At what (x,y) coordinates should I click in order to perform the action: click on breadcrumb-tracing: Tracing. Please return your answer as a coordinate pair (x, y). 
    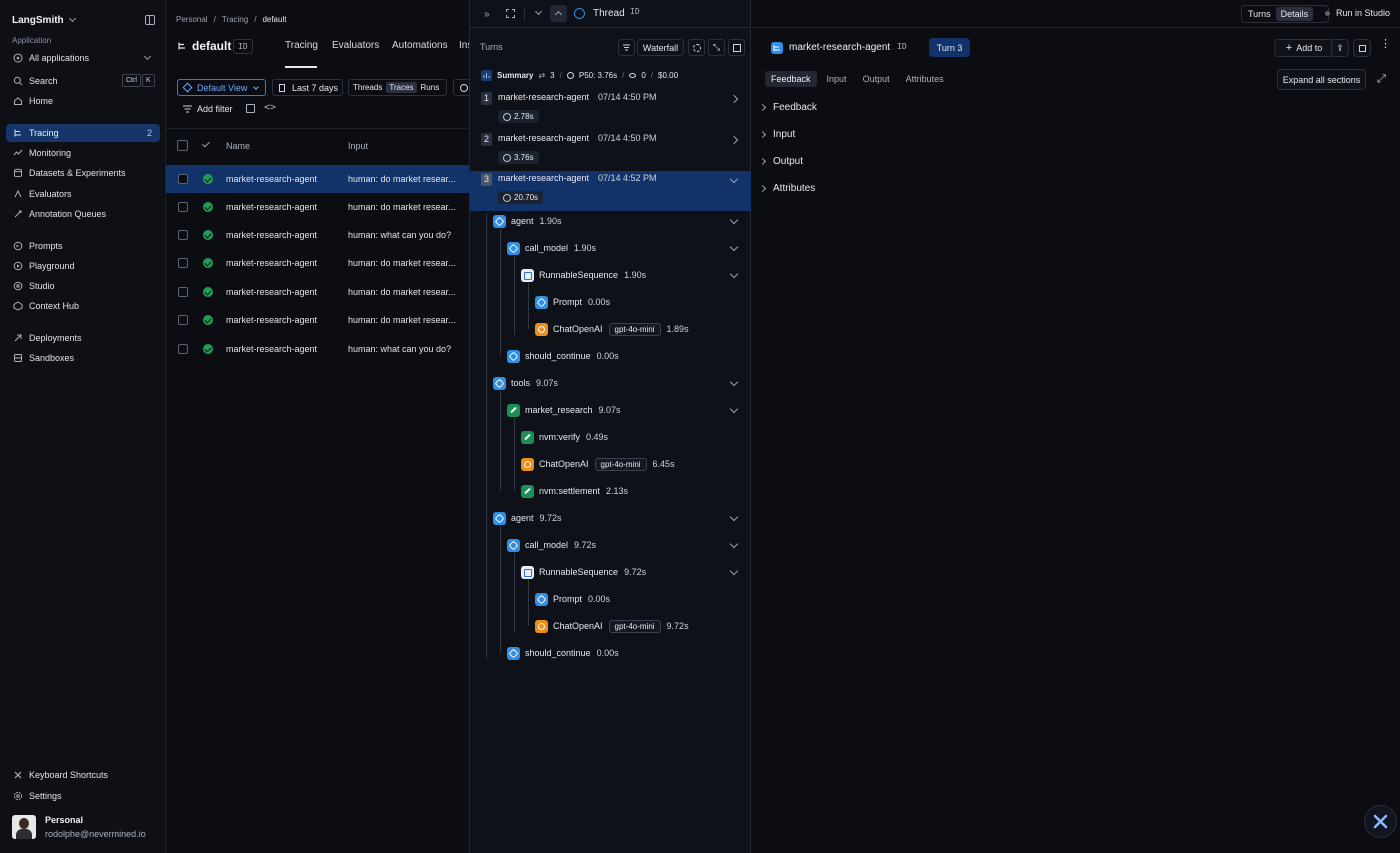
    Looking at the image, I should click on (235, 19).